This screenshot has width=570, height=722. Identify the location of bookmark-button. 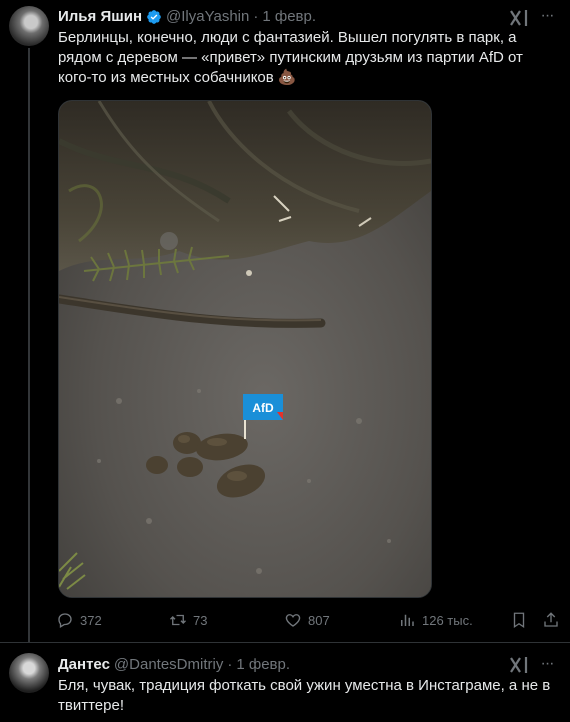
(522, 620).